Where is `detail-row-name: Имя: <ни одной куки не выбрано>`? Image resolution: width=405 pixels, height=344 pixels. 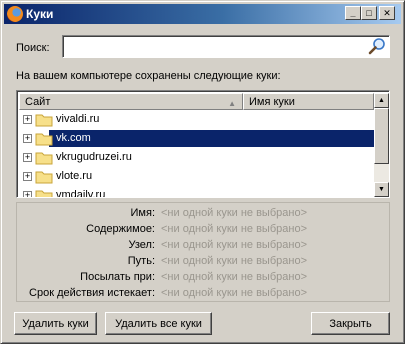 detail-row-name: Имя: <ни одной куки не выбрано> is located at coordinates (203, 215).